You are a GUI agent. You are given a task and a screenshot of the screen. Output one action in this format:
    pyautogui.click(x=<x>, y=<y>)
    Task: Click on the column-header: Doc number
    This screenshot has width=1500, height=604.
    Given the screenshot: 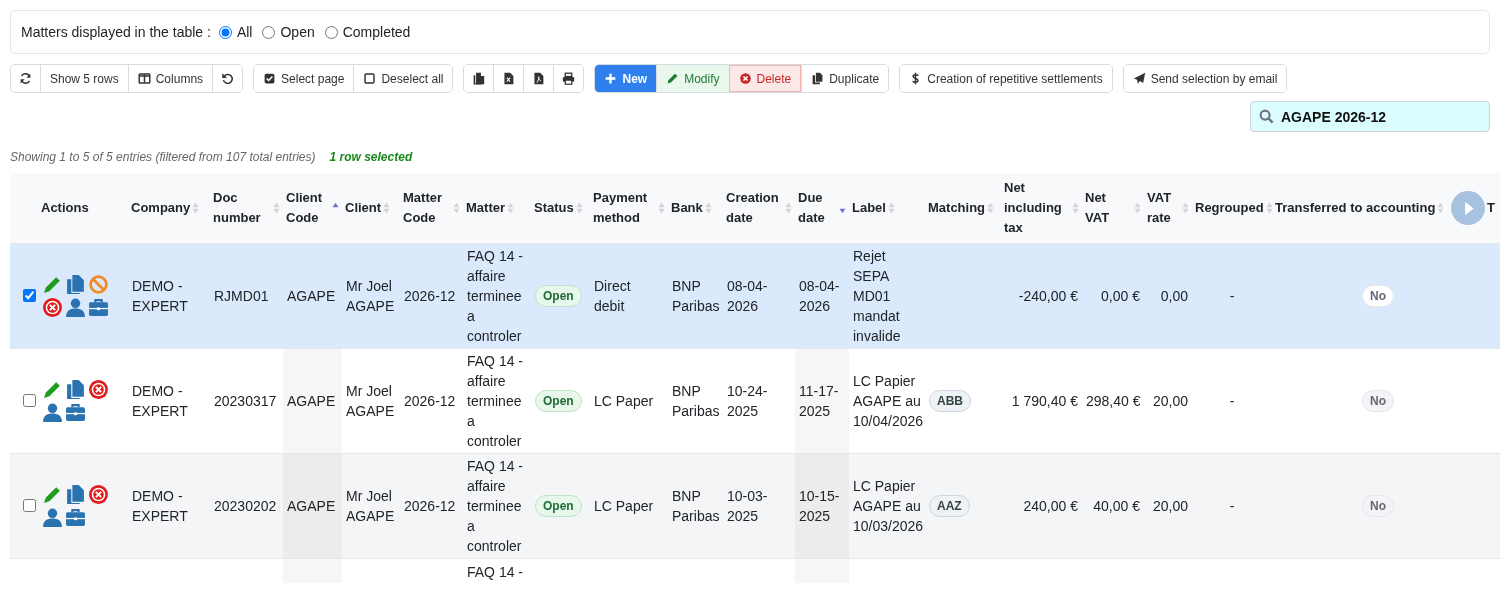 What is the action you would take?
    pyautogui.click(x=246, y=208)
    